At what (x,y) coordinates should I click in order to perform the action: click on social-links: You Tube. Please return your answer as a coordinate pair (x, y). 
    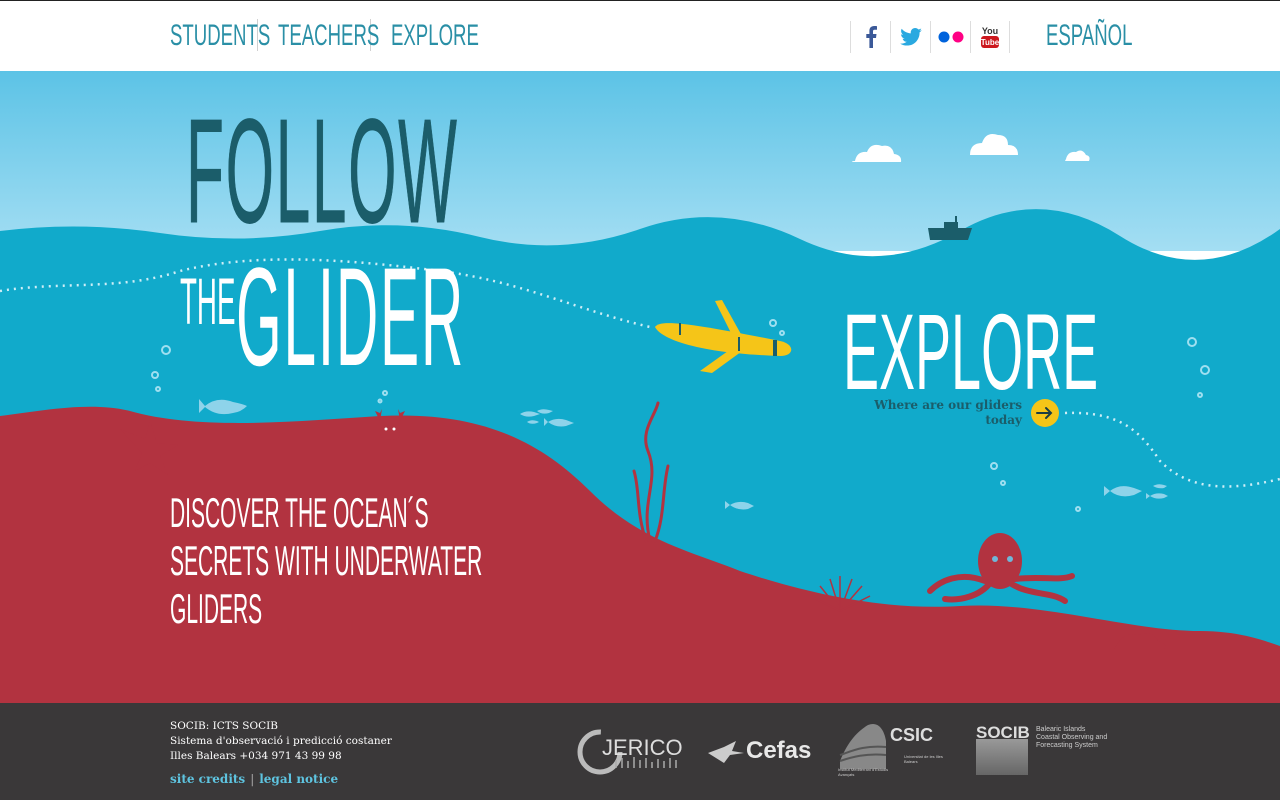
    Looking at the image, I should click on (930, 37).